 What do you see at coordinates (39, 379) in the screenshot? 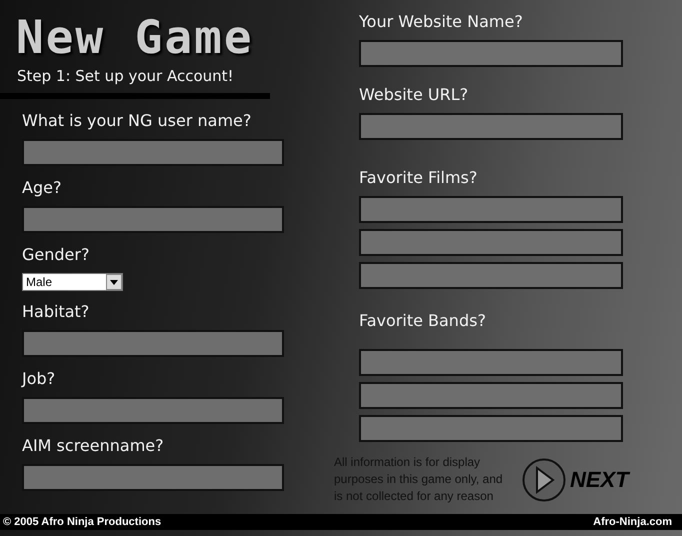
I see `field-label: Job?` at bounding box center [39, 379].